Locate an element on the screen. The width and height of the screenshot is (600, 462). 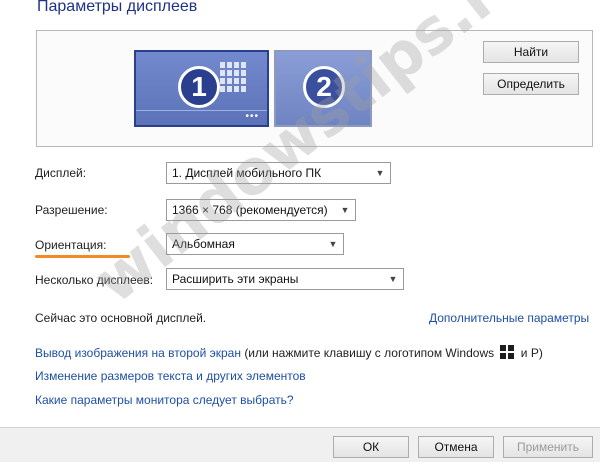
monitor-2: 2 is located at coordinates (323, 88).